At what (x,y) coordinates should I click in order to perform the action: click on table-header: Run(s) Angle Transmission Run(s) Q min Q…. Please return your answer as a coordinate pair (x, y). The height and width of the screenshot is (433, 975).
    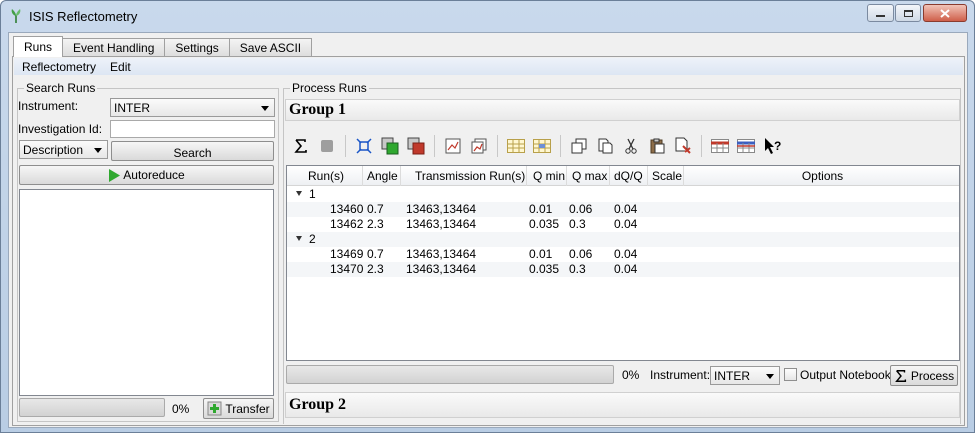
    Looking at the image, I should click on (623, 176).